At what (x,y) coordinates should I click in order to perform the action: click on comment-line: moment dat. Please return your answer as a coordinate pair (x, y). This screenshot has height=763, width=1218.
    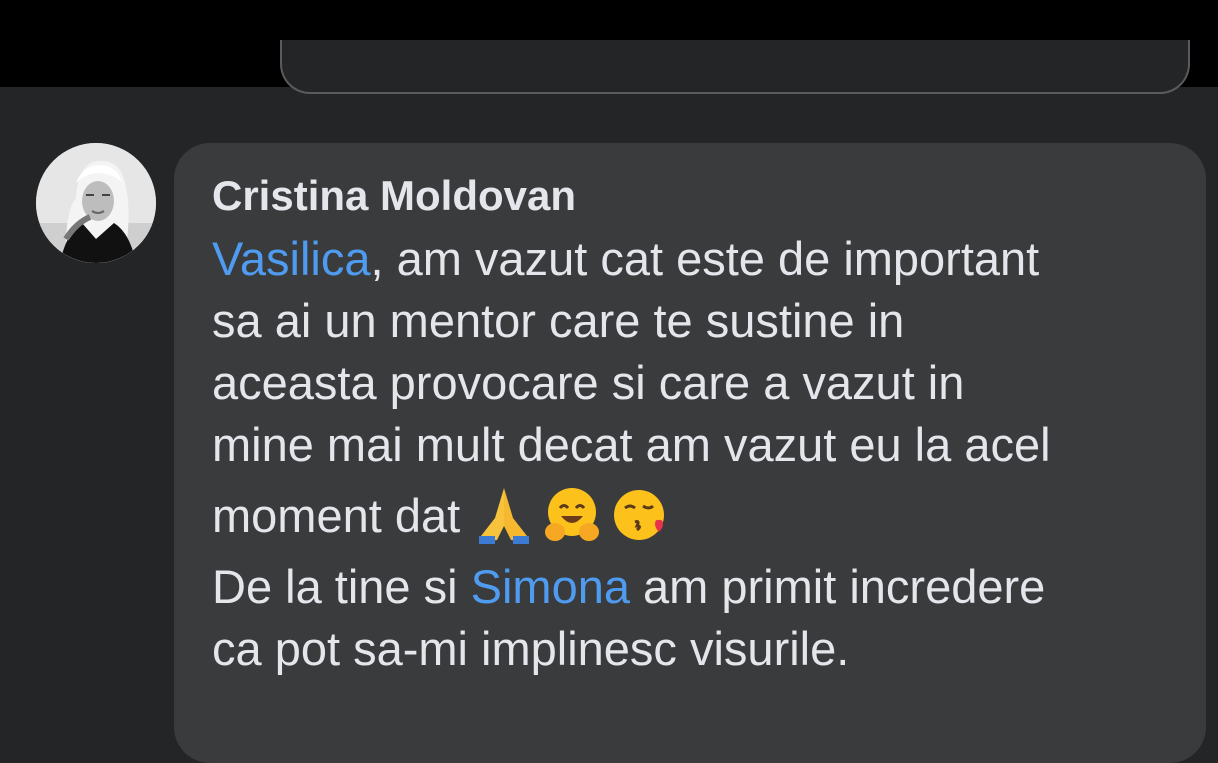
    Looking at the image, I should click on (702, 516).